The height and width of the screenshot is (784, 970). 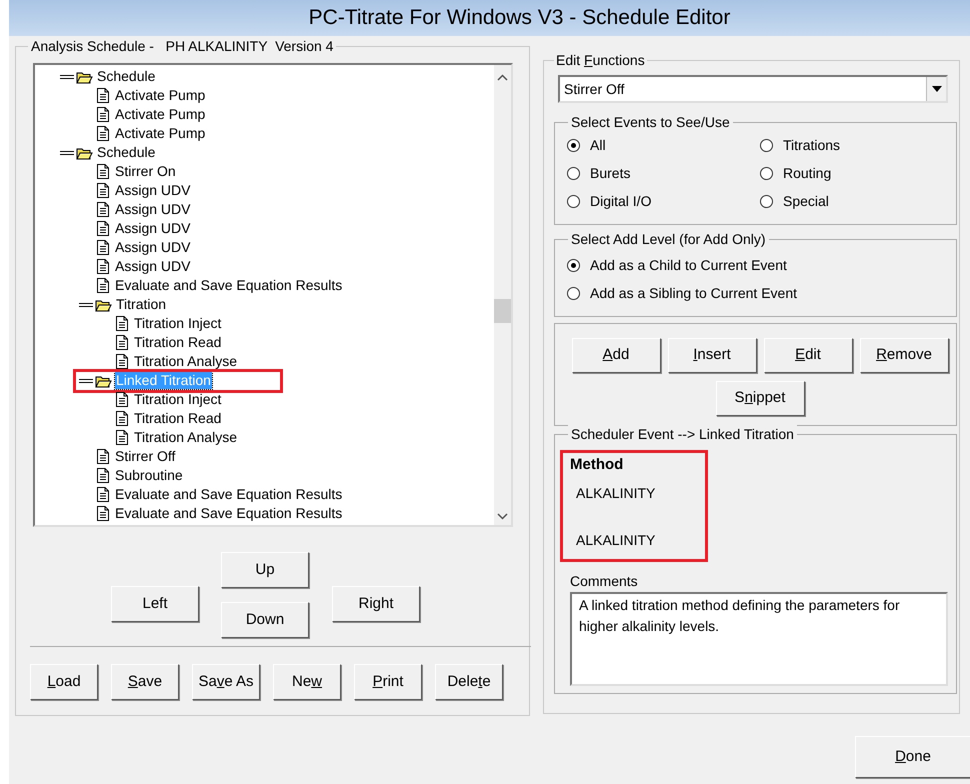 What do you see at coordinates (376, 604) in the screenshot?
I see `move-button: Right` at bounding box center [376, 604].